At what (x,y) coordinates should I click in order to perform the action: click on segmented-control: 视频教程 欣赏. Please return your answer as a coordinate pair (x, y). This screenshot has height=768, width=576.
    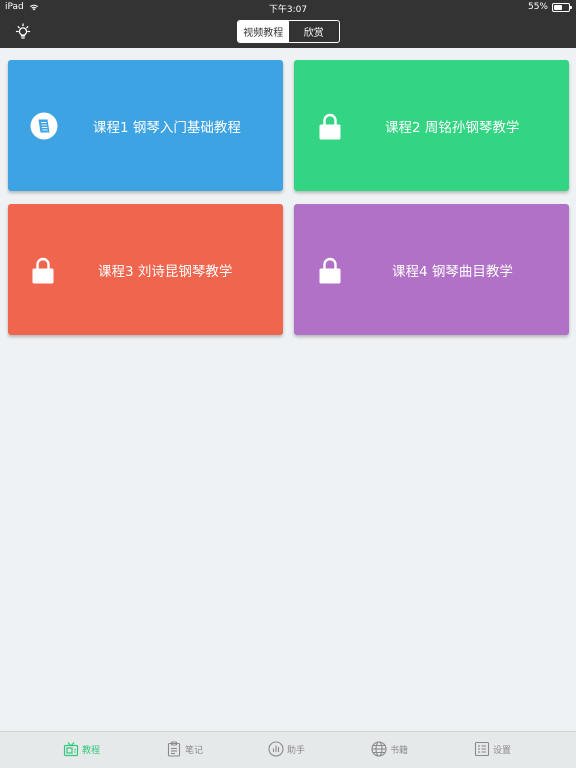
    Looking at the image, I should click on (288, 31).